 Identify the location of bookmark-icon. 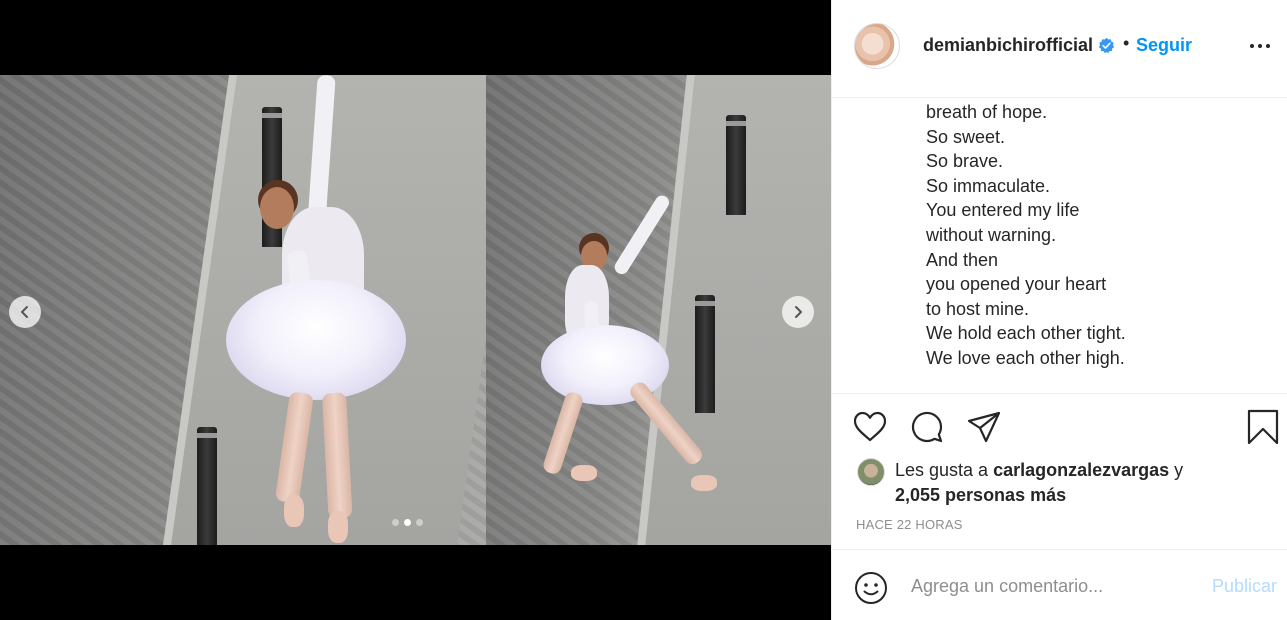
(1263, 427).